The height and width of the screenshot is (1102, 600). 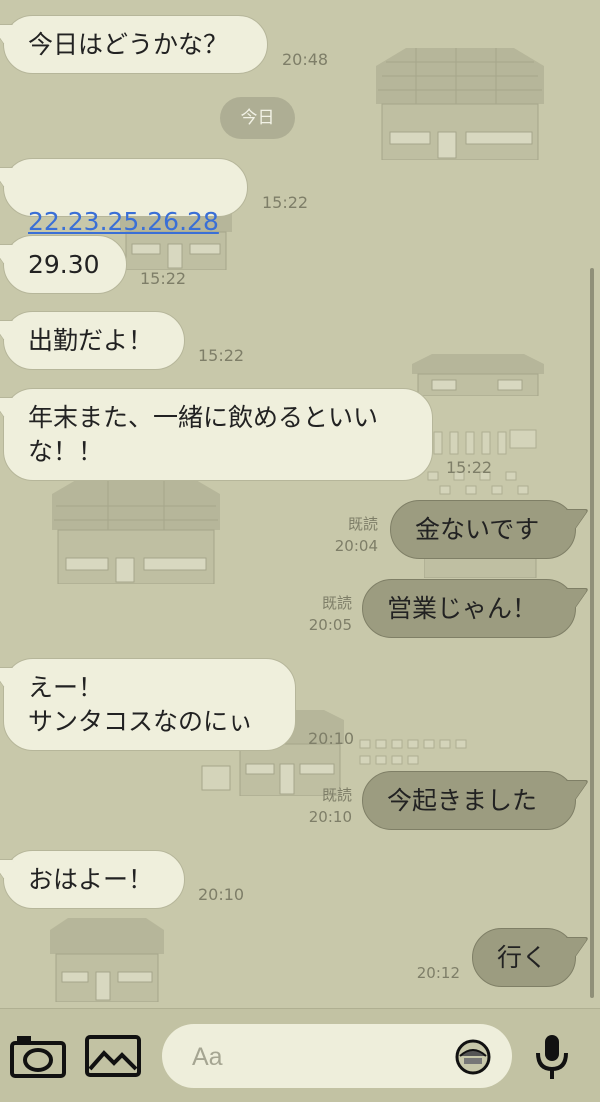 I want to click on message-bubble: 年末また、一緒に飲めるといいな！！, so click(x=218, y=434).